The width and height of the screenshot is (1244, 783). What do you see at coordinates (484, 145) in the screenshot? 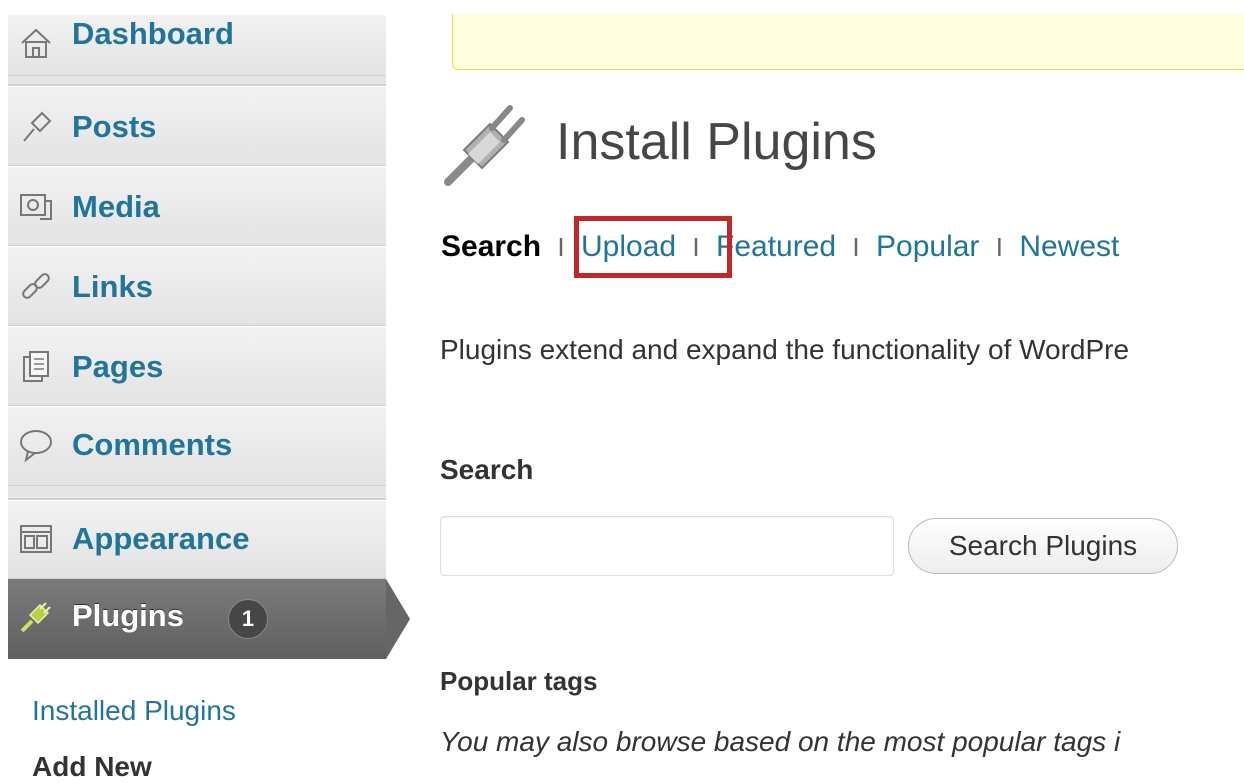
I see `plugins-page-icon` at bounding box center [484, 145].